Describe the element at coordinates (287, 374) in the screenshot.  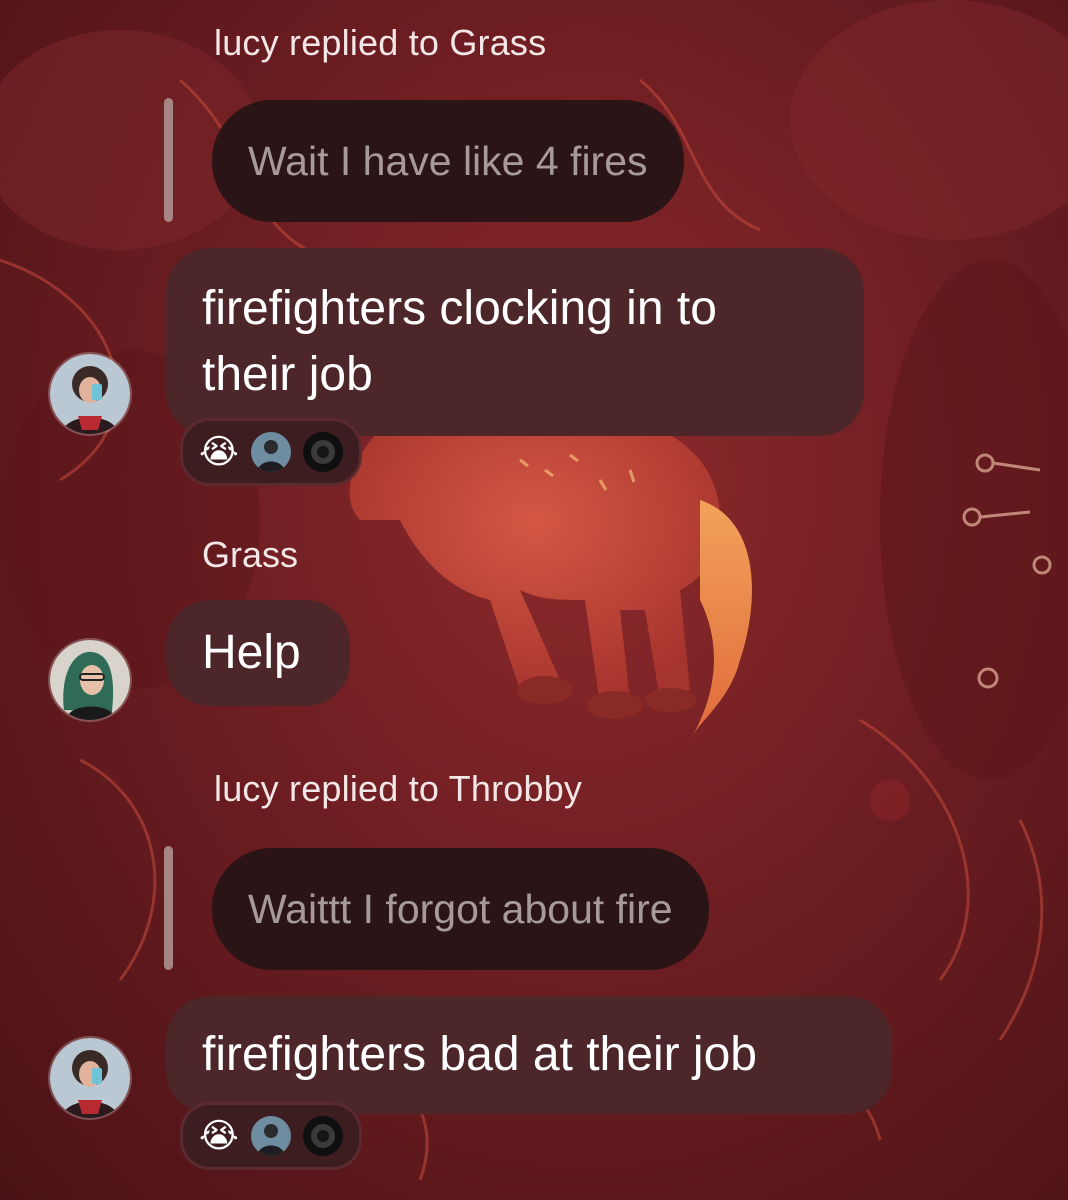
I see `message-text-line: their job` at that location.